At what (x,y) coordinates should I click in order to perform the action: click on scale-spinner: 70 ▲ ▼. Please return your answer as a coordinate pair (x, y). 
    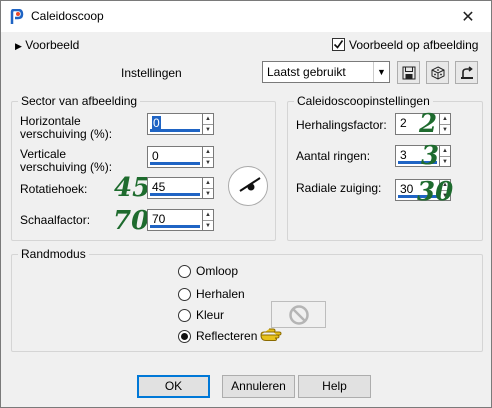
    Looking at the image, I should click on (180, 220).